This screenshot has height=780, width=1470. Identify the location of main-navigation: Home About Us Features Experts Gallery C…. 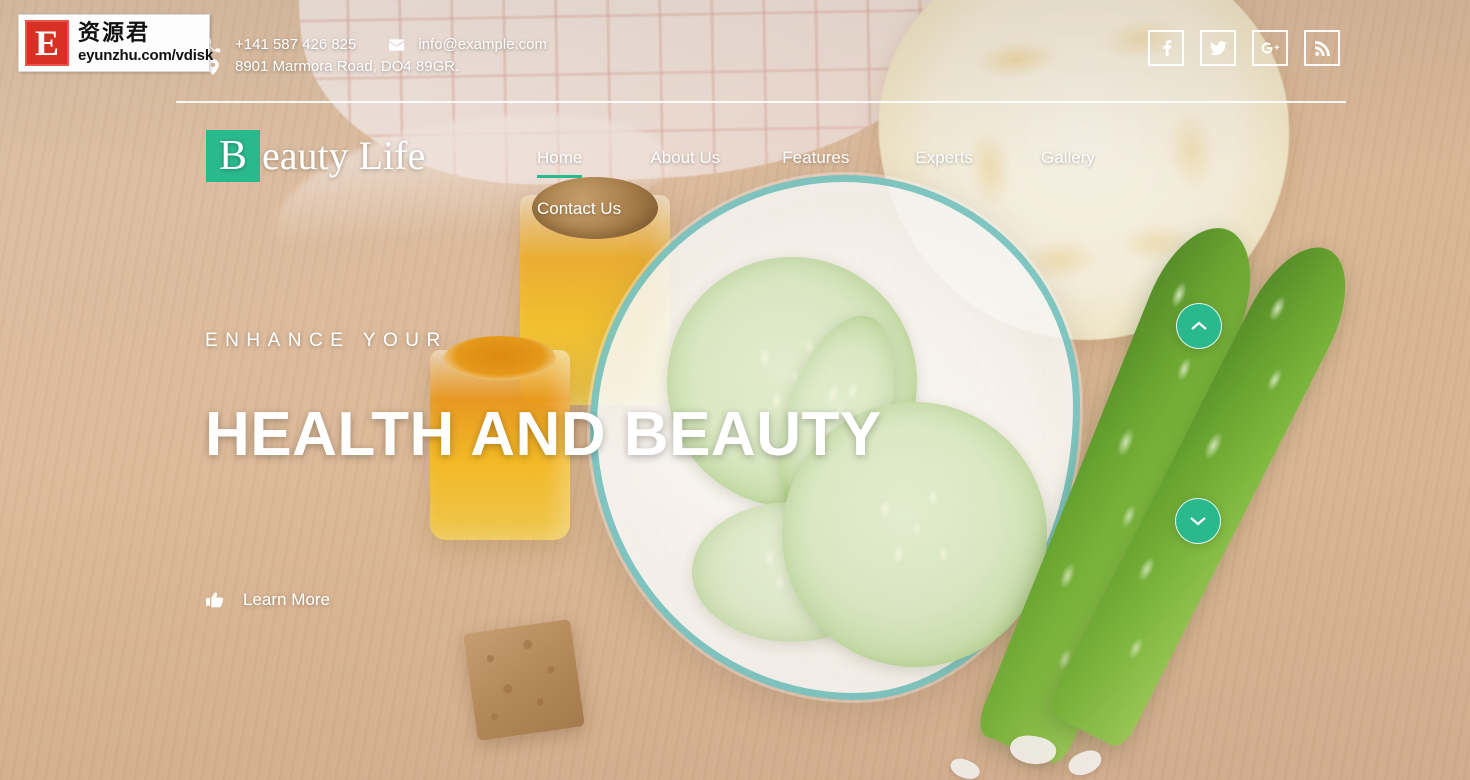
(867, 196).